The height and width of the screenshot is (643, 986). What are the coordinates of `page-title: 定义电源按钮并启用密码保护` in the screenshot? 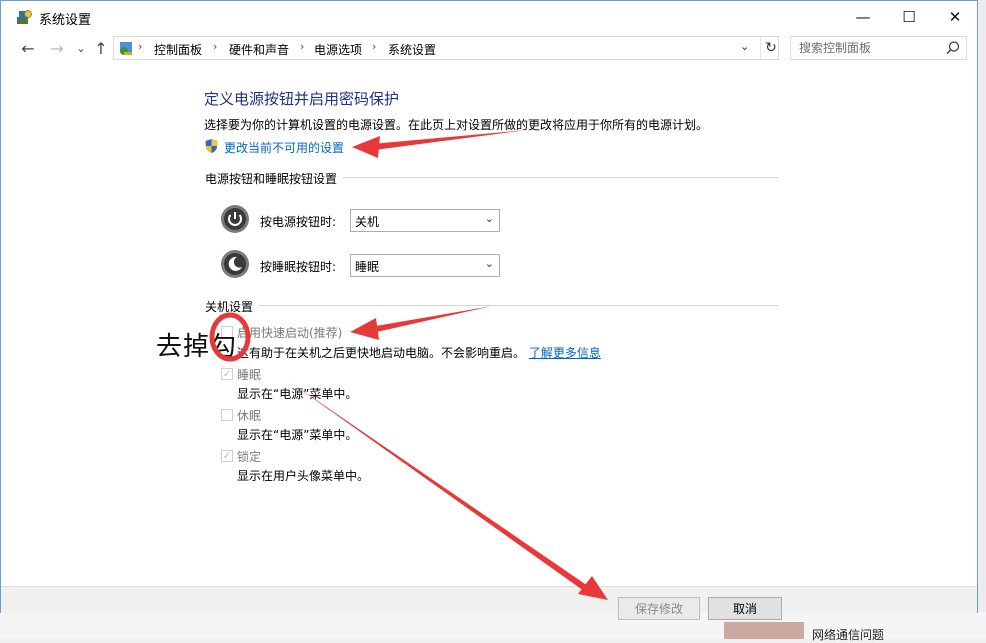 It's located at (302, 99).